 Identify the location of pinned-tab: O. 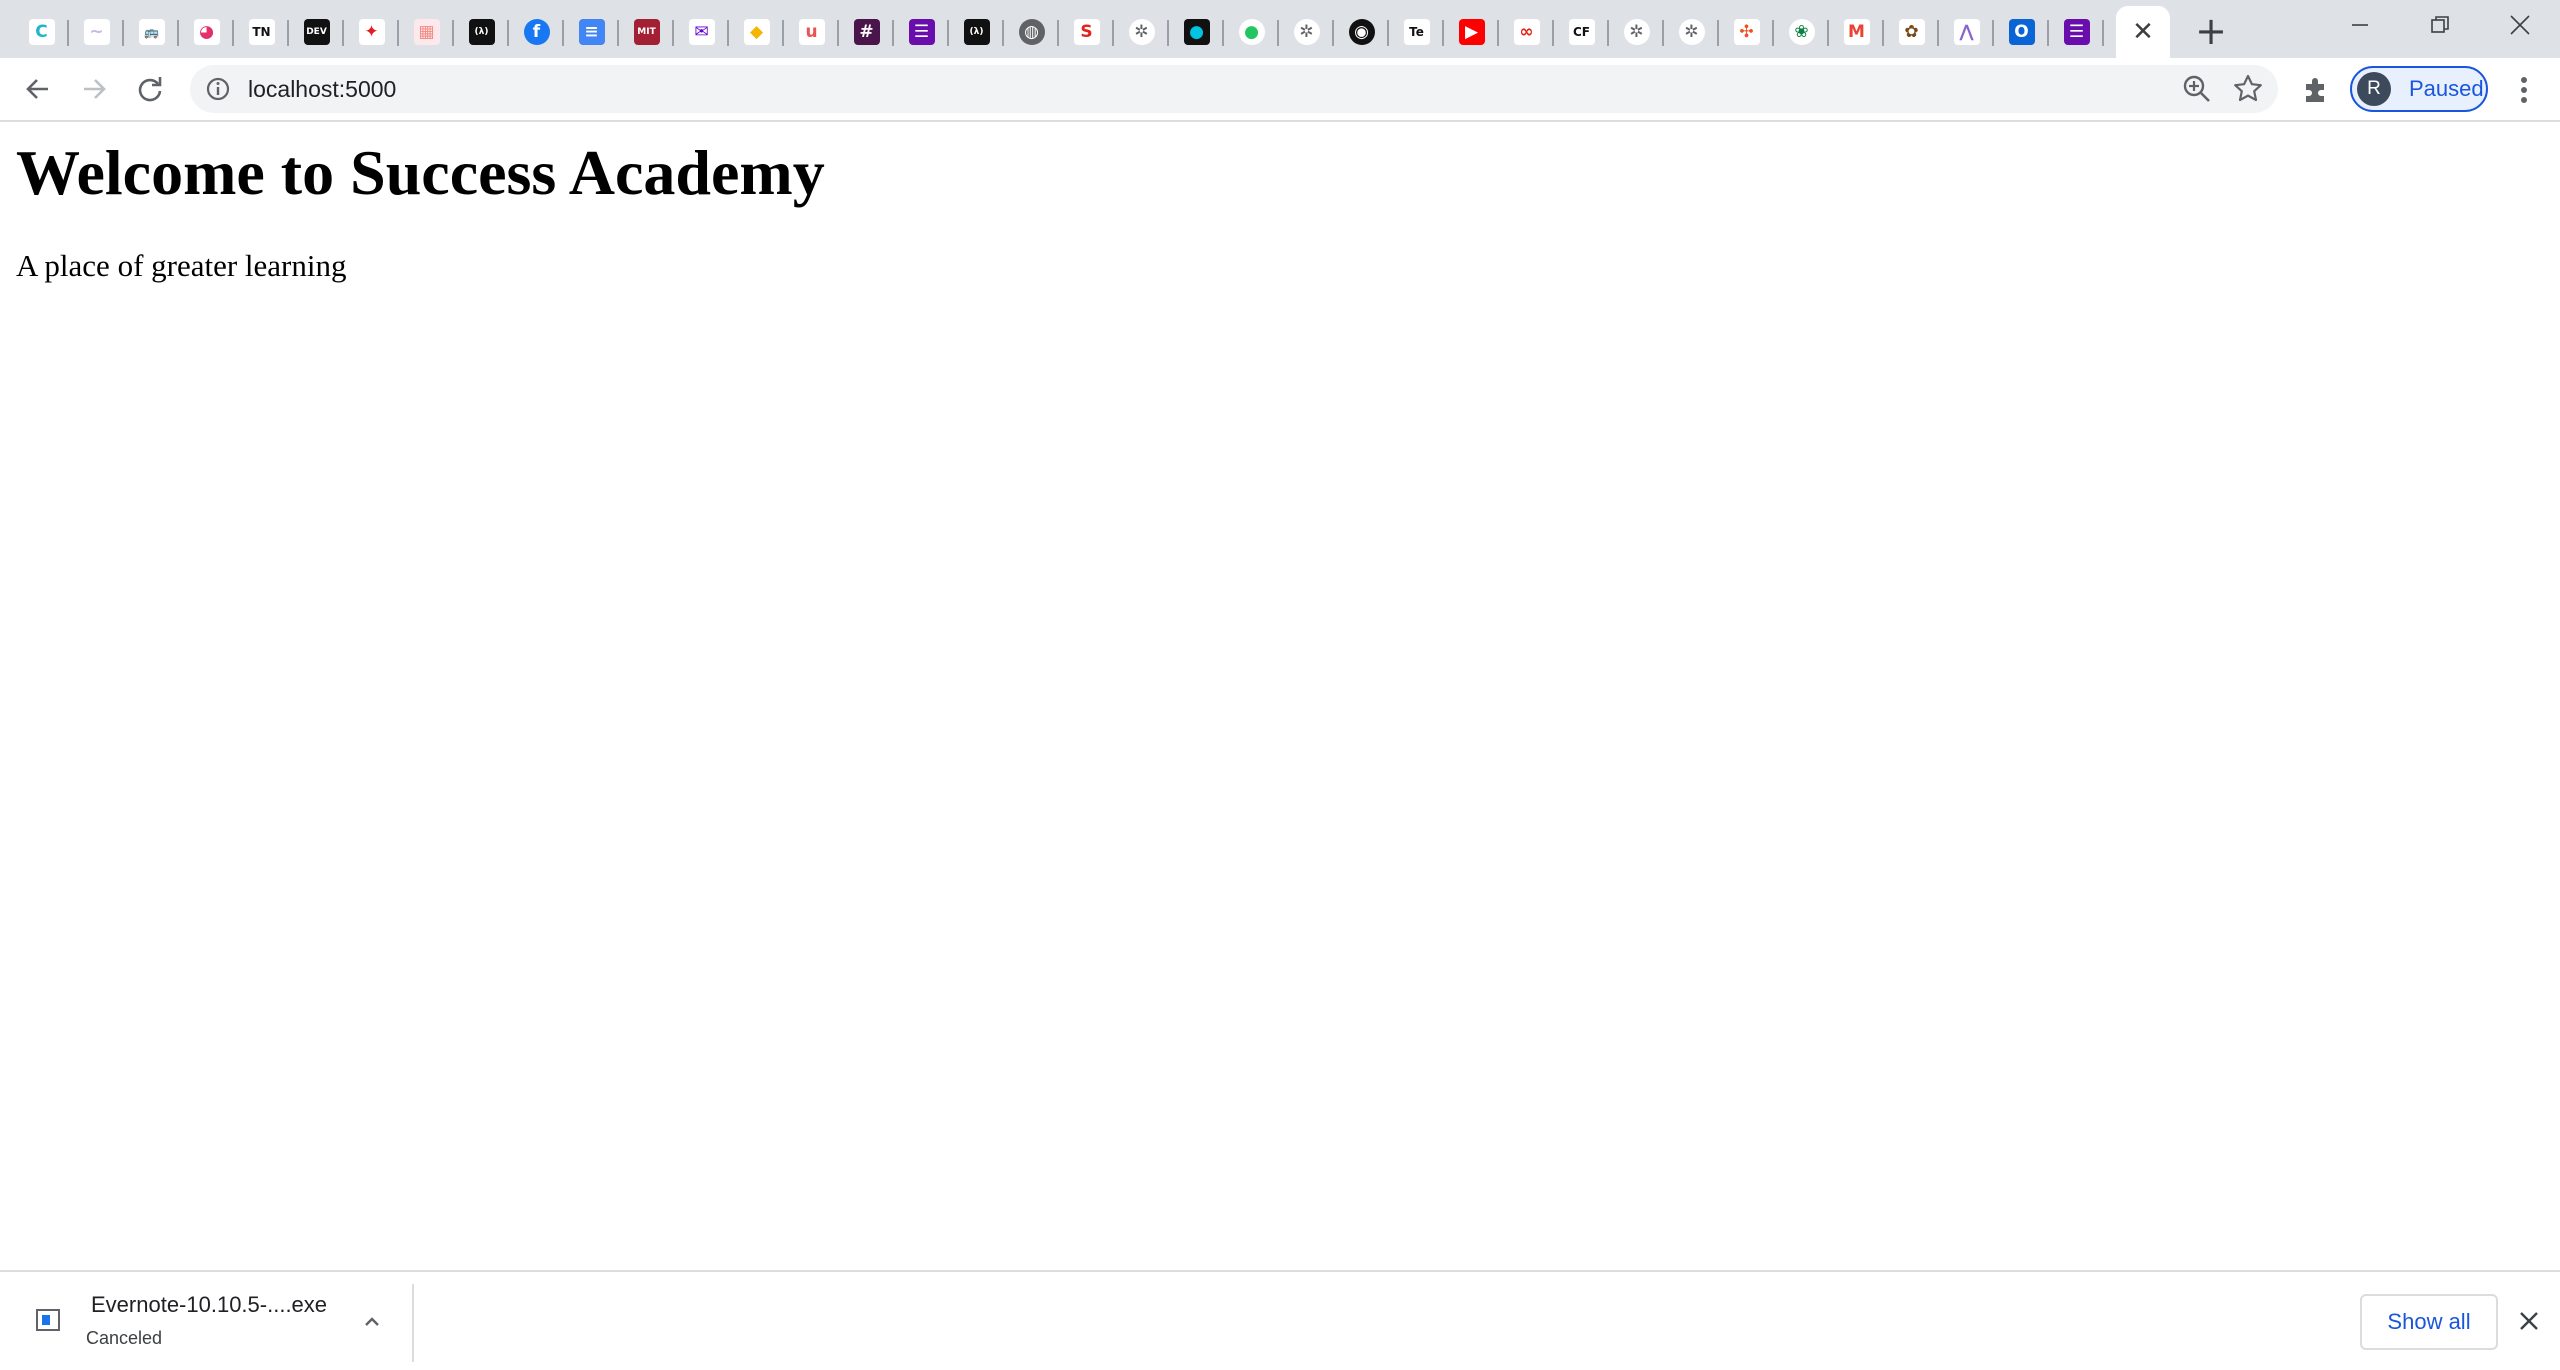
(2021, 32).